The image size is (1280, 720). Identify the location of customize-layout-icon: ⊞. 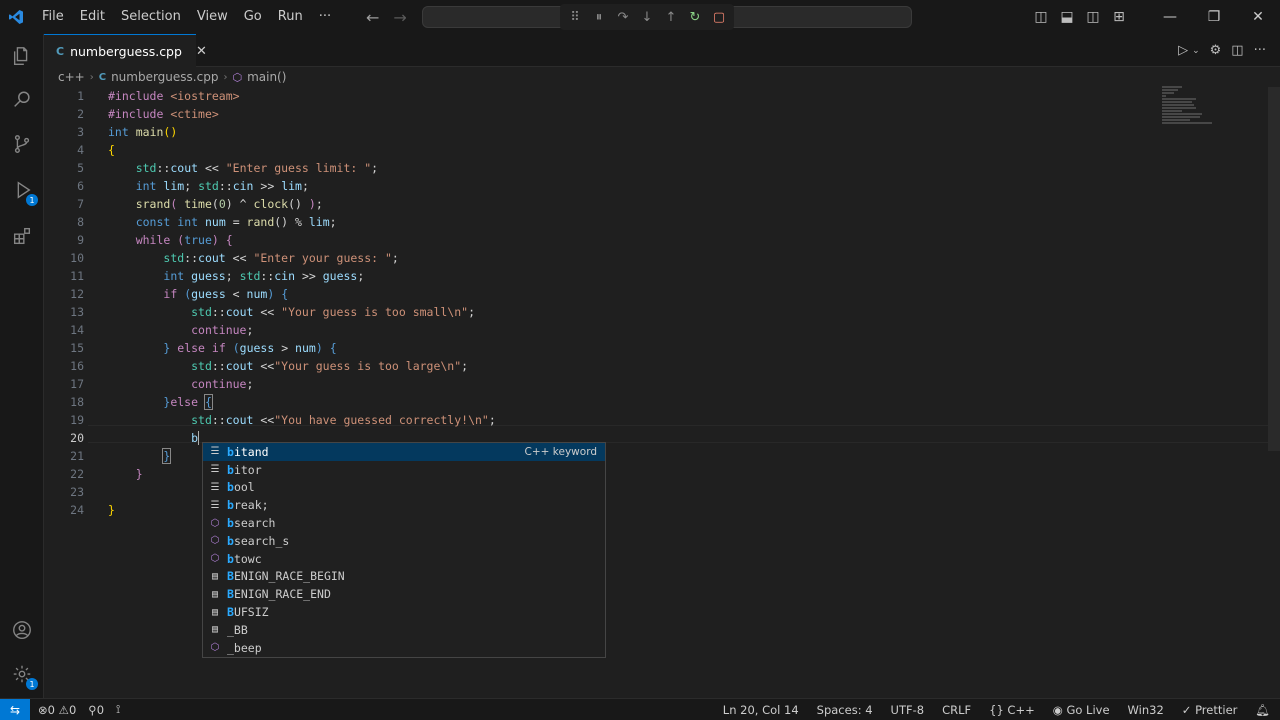
(1119, 17).